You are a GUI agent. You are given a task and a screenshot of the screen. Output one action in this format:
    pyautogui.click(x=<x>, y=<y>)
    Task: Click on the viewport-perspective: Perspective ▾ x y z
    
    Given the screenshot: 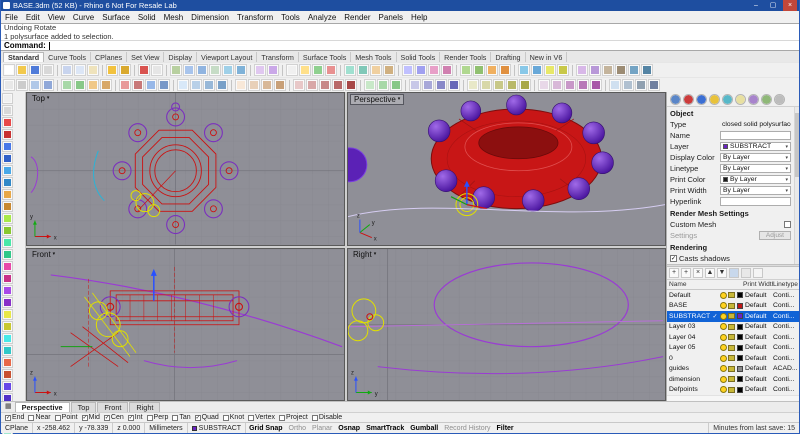 What is the action you would take?
    pyautogui.click(x=506, y=169)
    